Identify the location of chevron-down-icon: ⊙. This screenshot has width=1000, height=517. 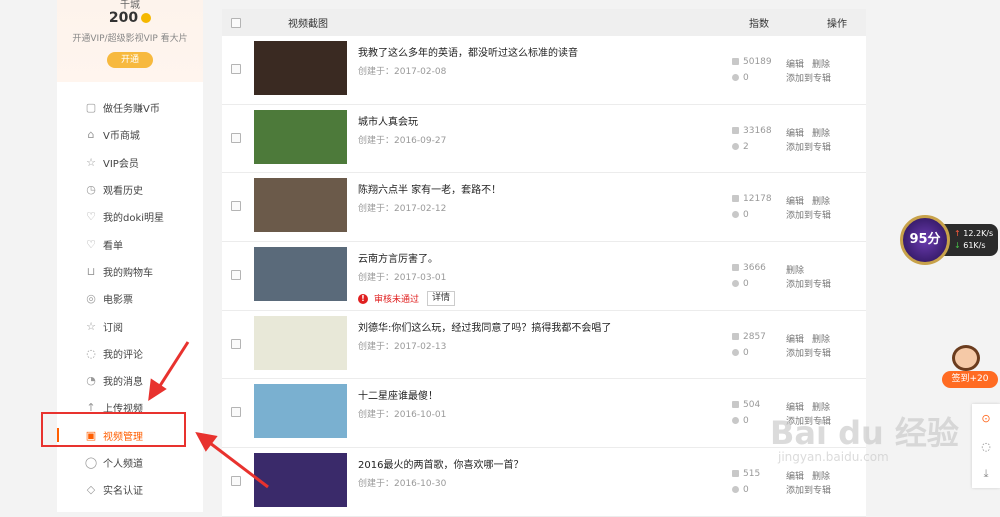
(986, 418).